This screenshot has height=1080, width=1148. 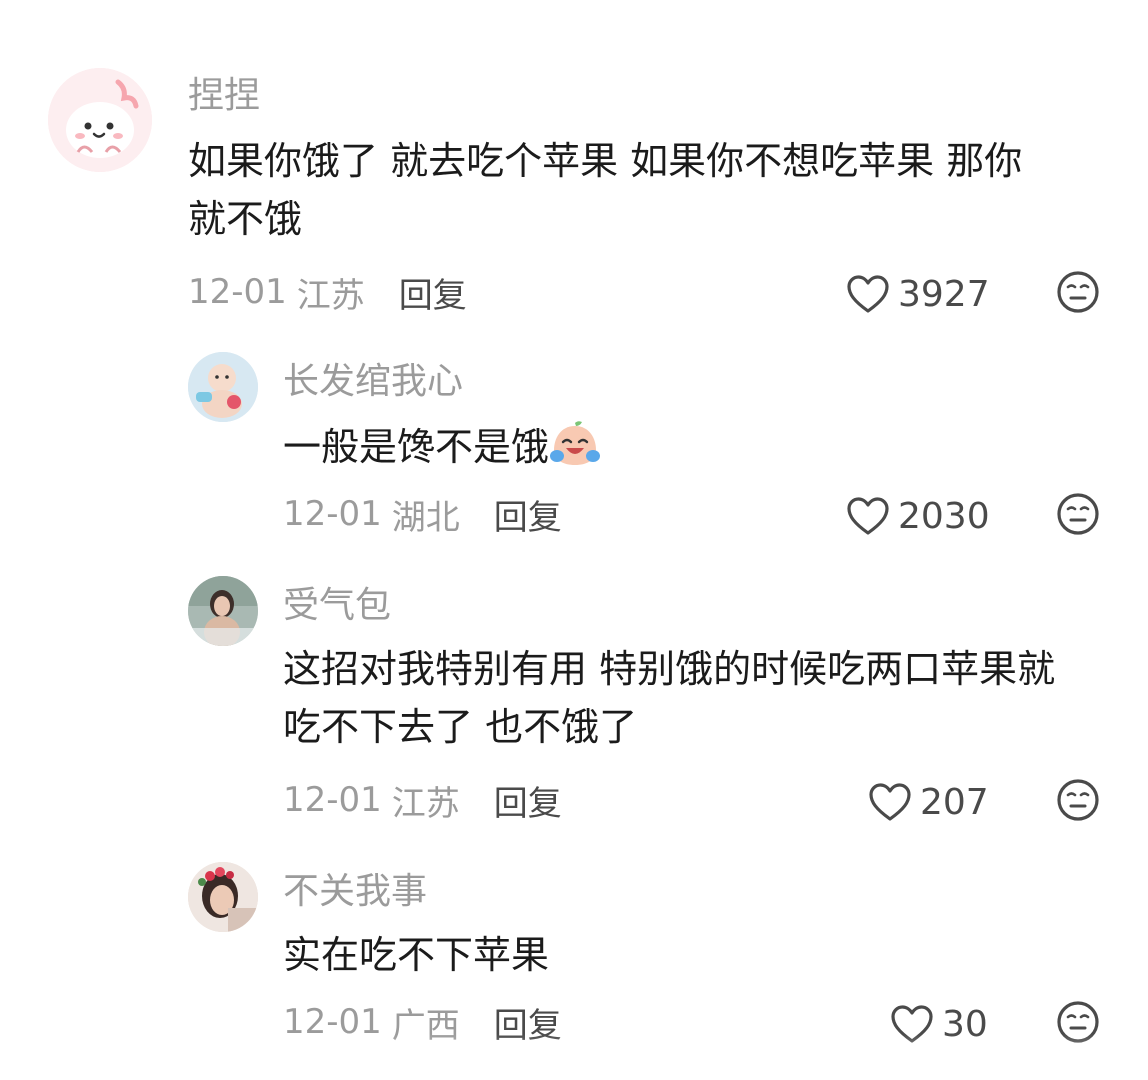 I want to click on like-button: 207, so click(x=928, y=802).